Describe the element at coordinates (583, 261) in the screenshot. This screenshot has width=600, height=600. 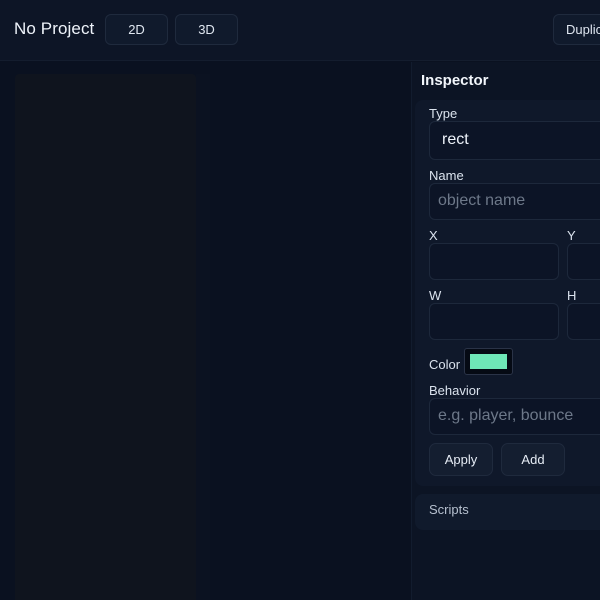
I see `y-input` at that location.